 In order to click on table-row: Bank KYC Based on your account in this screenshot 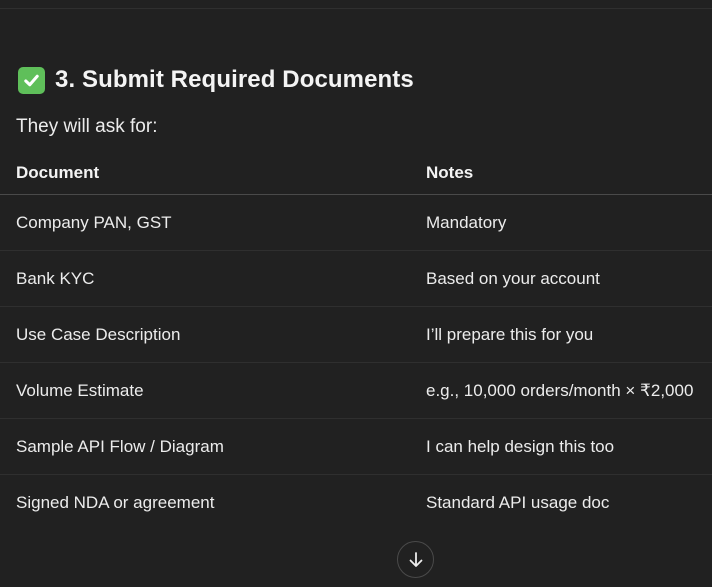, I will do `click(356, 278)`.